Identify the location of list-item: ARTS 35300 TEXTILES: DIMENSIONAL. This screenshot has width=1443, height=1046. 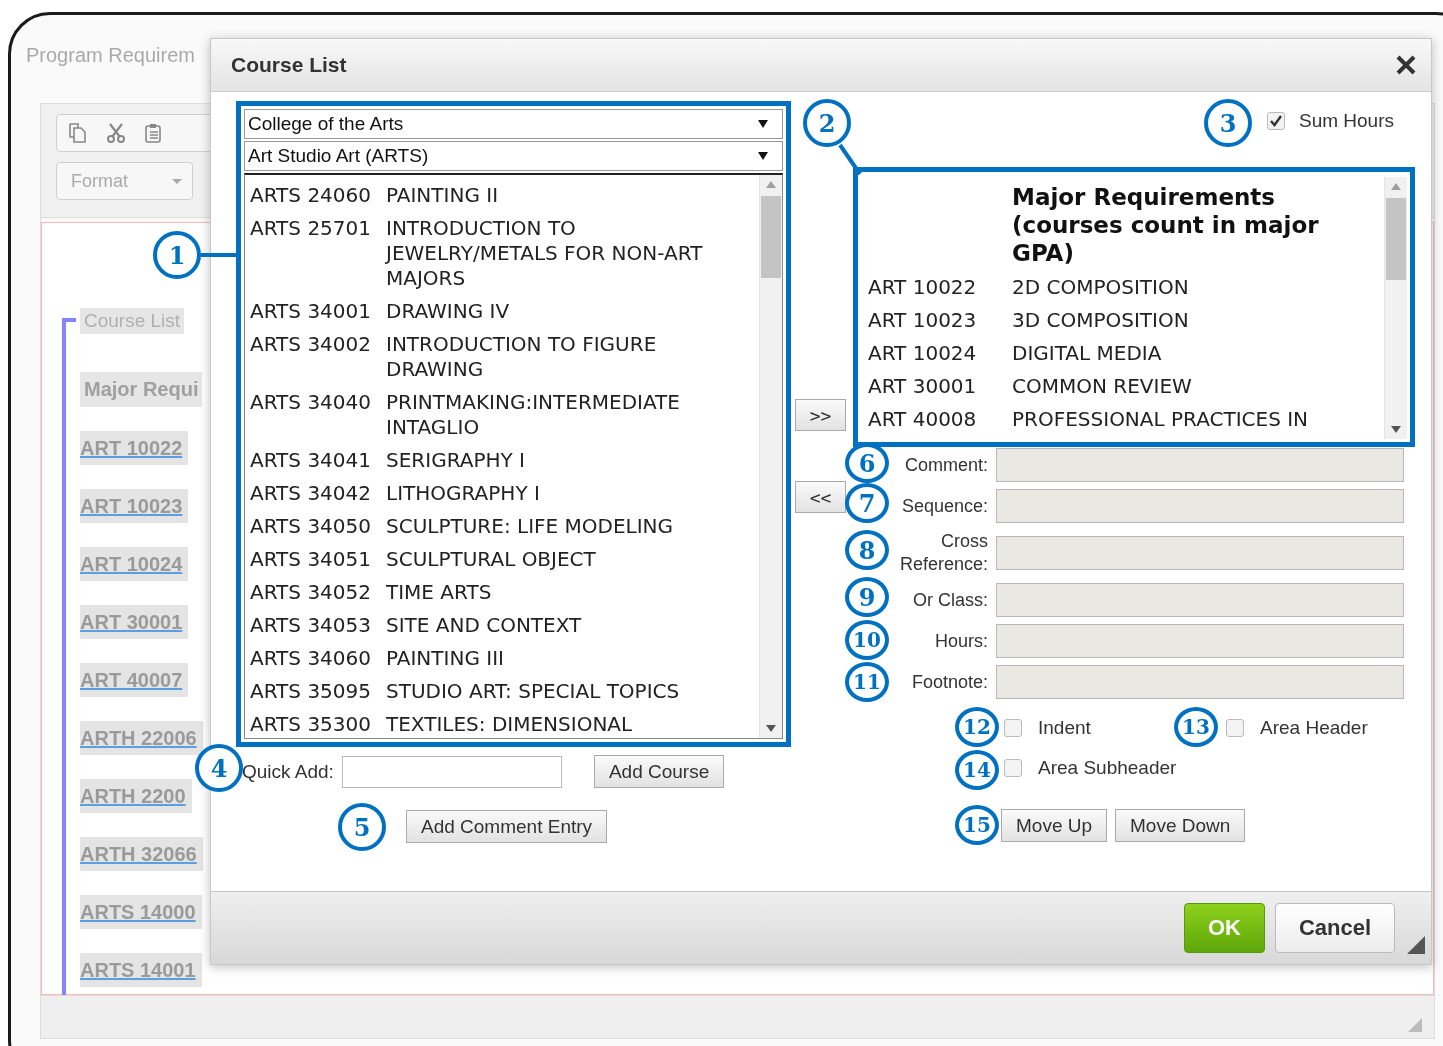
(502, 723).